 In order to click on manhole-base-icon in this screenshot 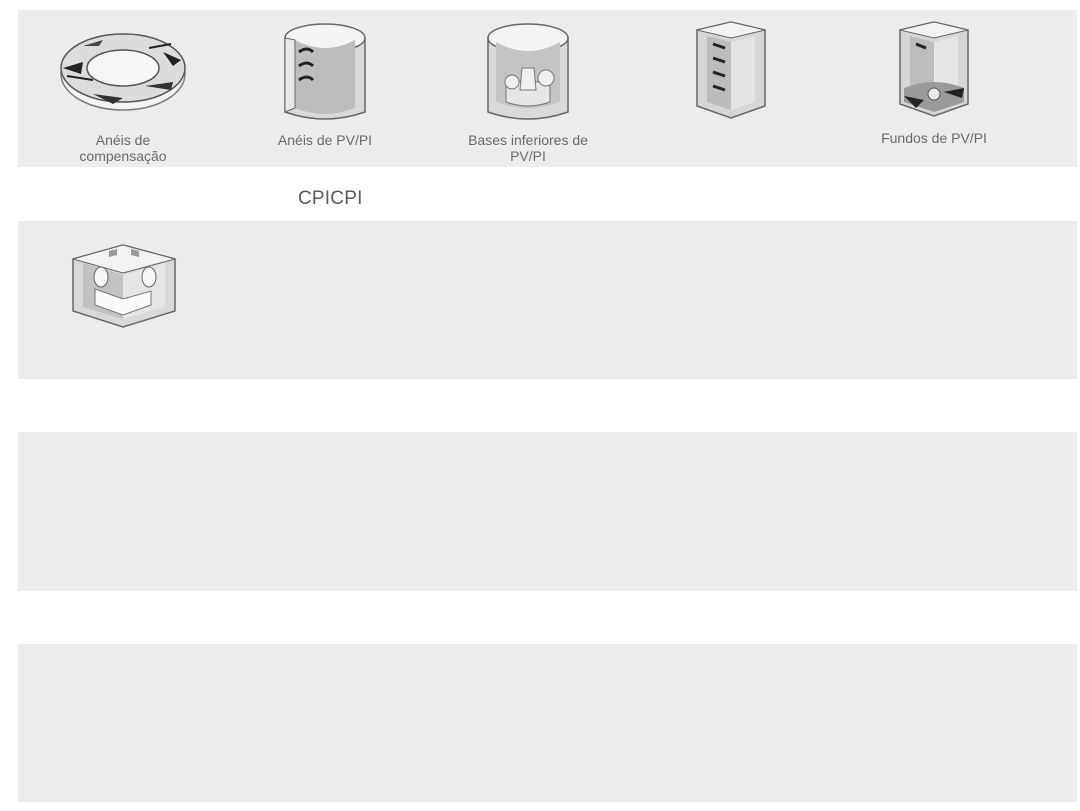, I will do `click(528, 71)`.